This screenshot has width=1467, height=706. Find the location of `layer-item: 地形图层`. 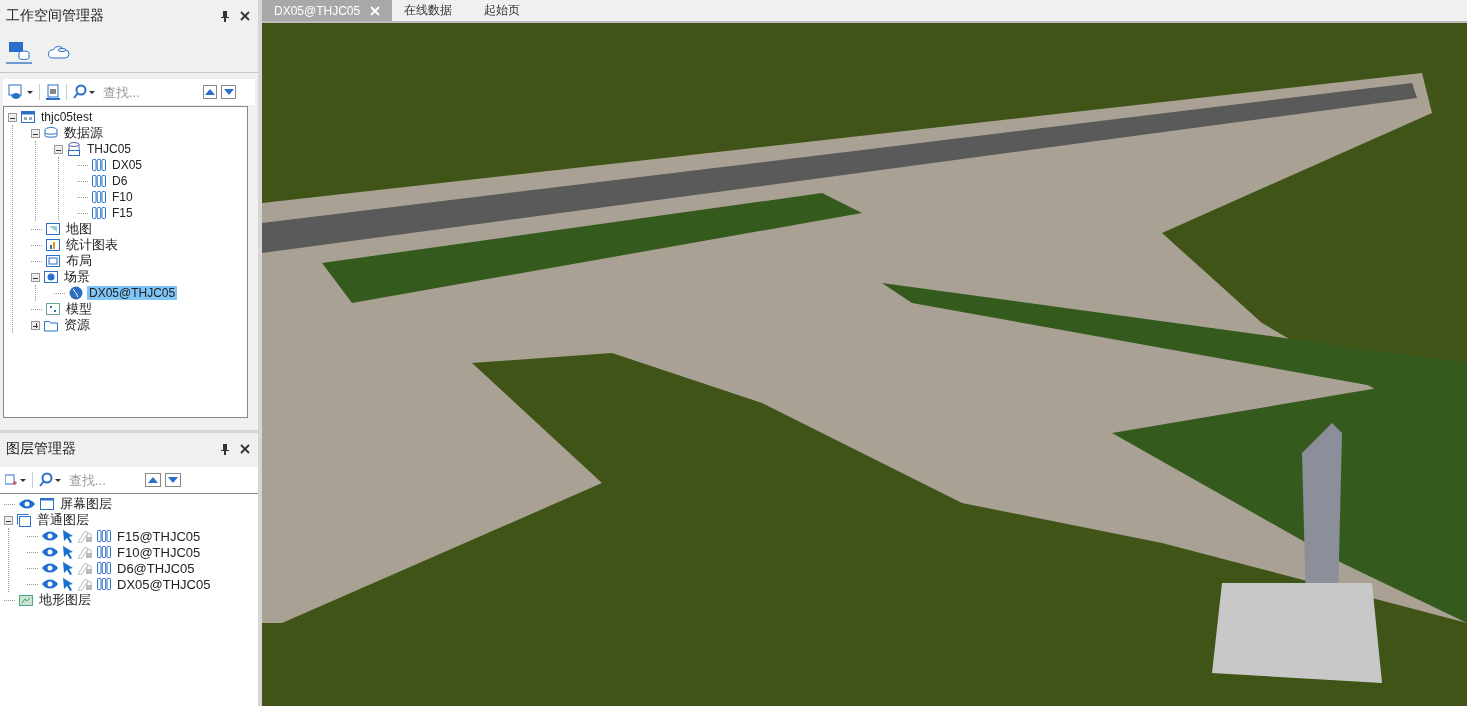

layer-item: 地形图层 is located at coordinates (65, 600).